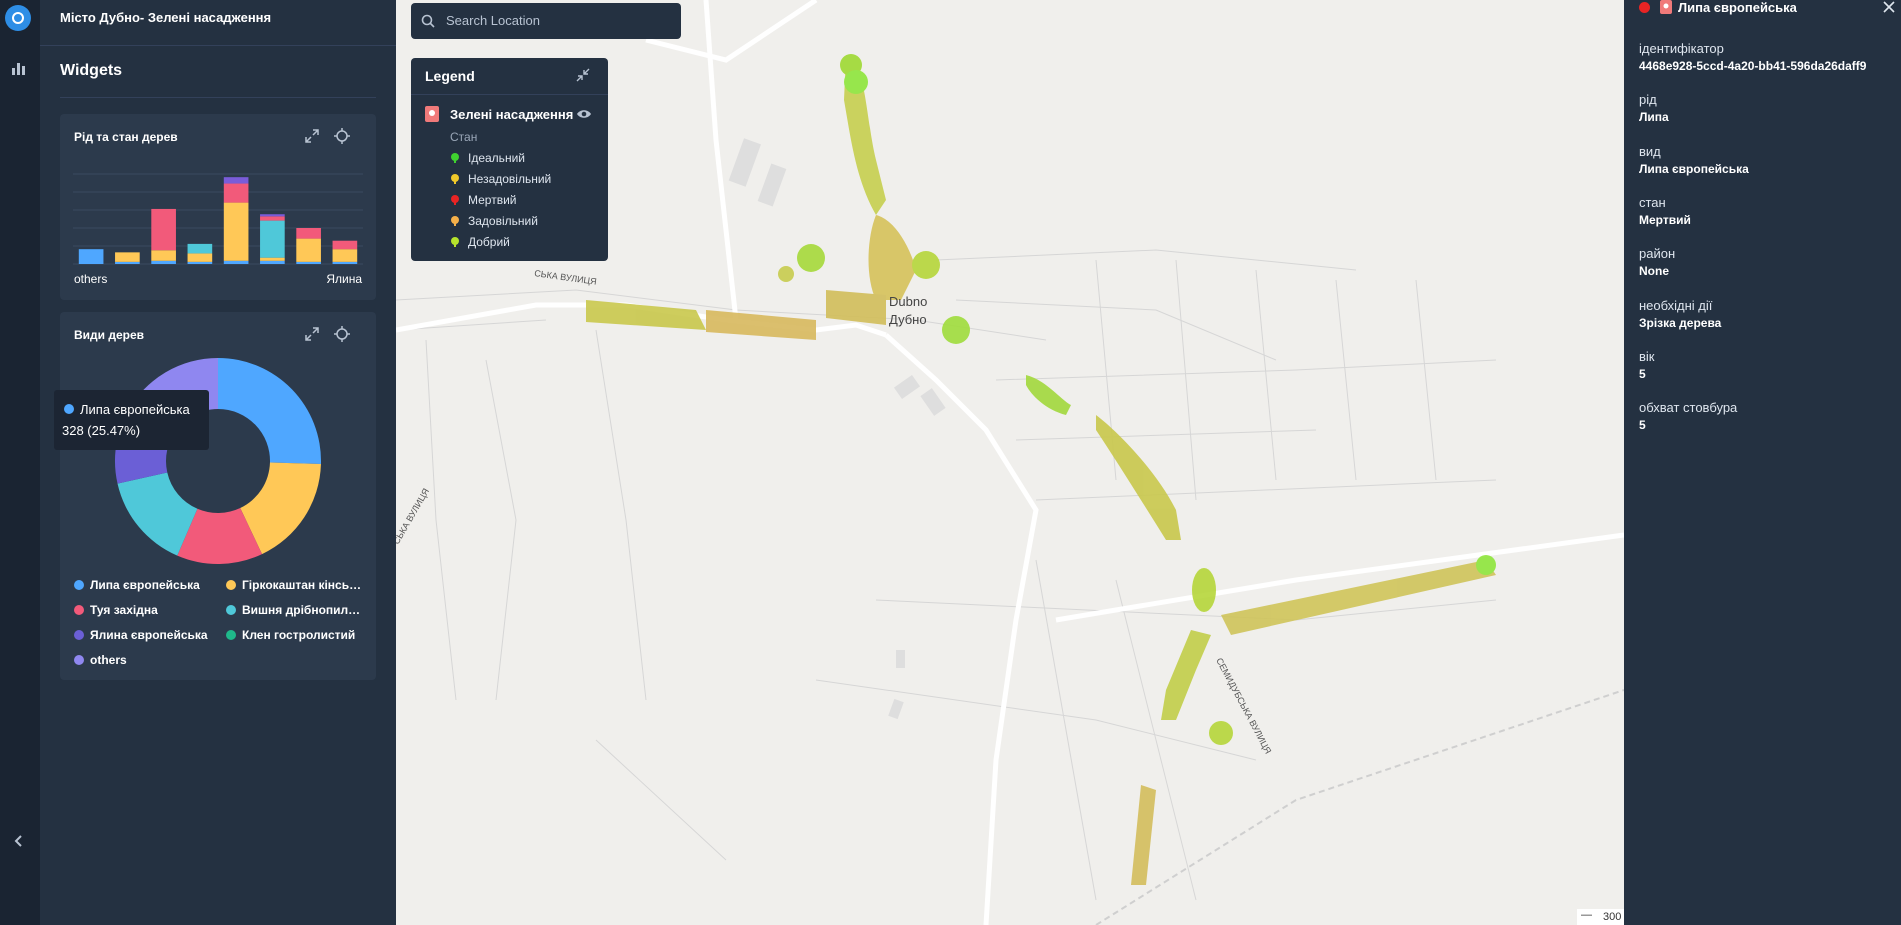 Image resolution: width=1901 pixels, height=925 pixels. I want to click on icon-rail, so click(20, 462).